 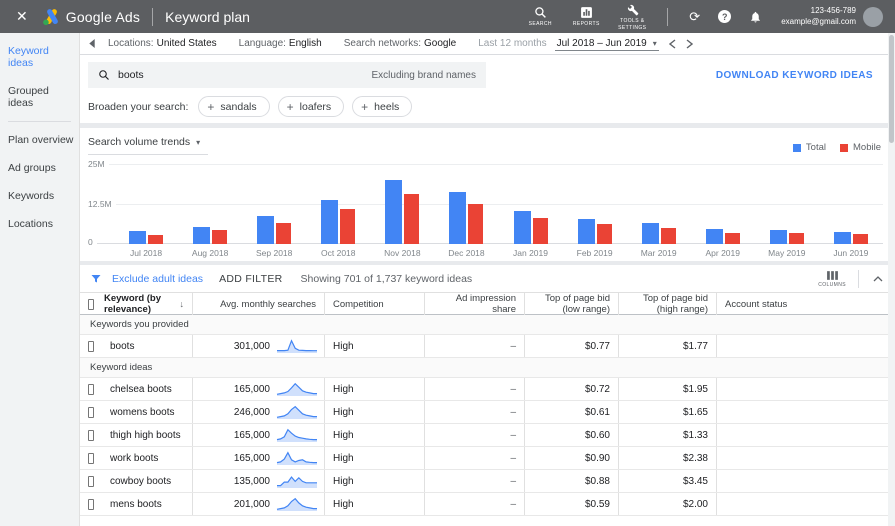 What do you see at coordinates (498, 204) in the screenshot?
I see `bars-container` at bounding box center [498, 204].